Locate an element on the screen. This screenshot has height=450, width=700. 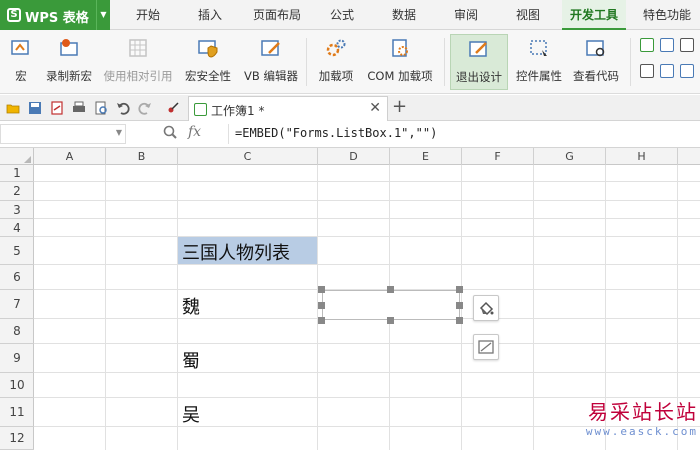
control-properties-icon is located at coordinates (538, 48).